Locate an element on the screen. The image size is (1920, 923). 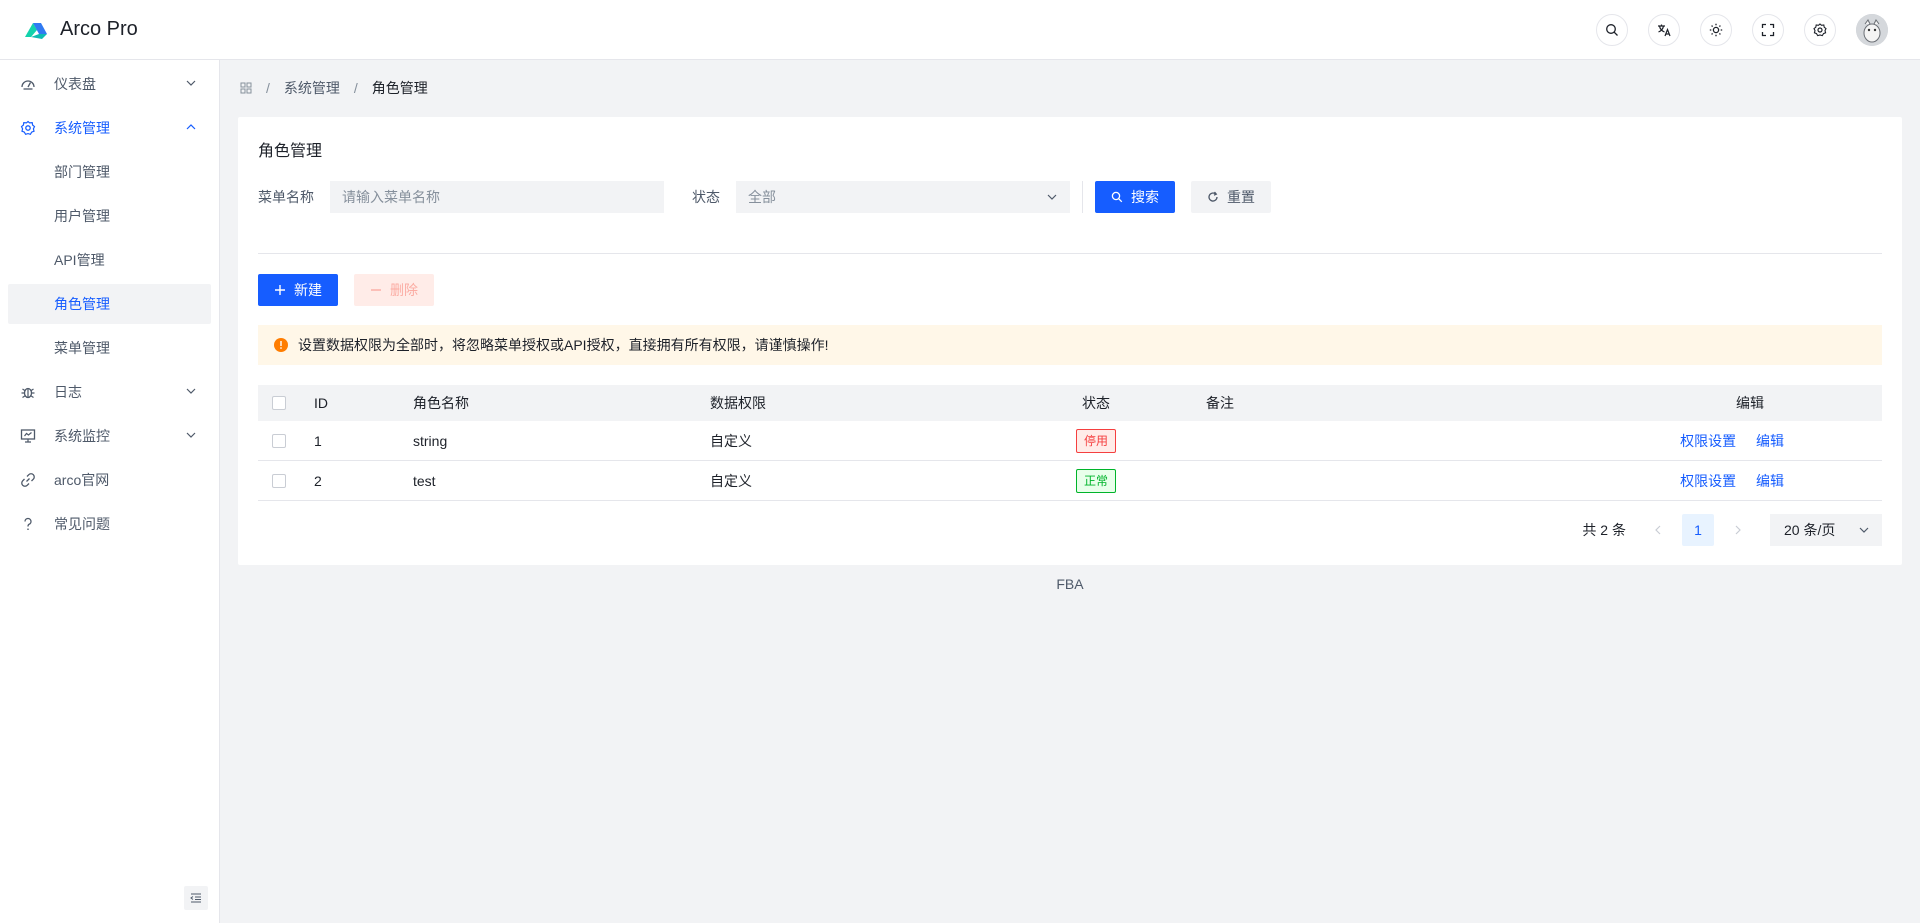
sidebar-item-label: 常见问题 is located at coordinates (82, 524).